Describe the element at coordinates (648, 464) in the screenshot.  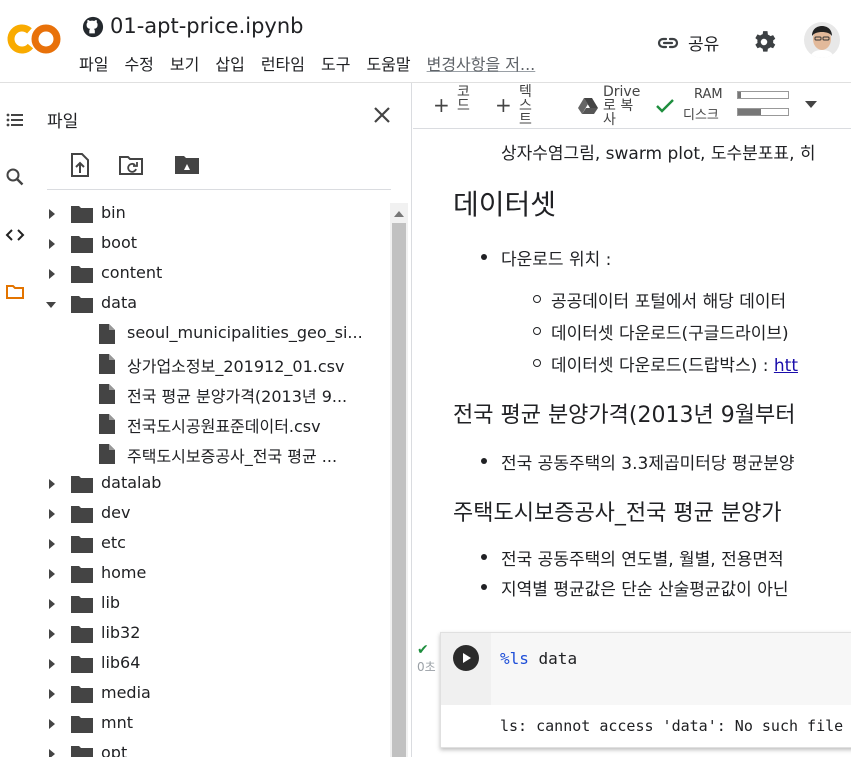
I see `avg-price-text: 전국 공동주택의 3.3제곱미터당 평균분양` at that location.